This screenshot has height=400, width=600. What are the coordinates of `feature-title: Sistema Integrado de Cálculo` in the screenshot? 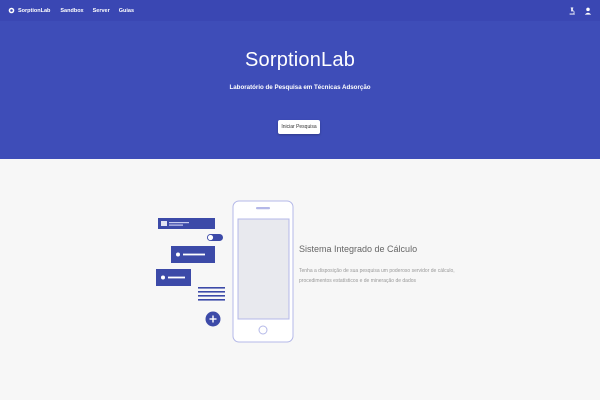 It's located at (358, 249).